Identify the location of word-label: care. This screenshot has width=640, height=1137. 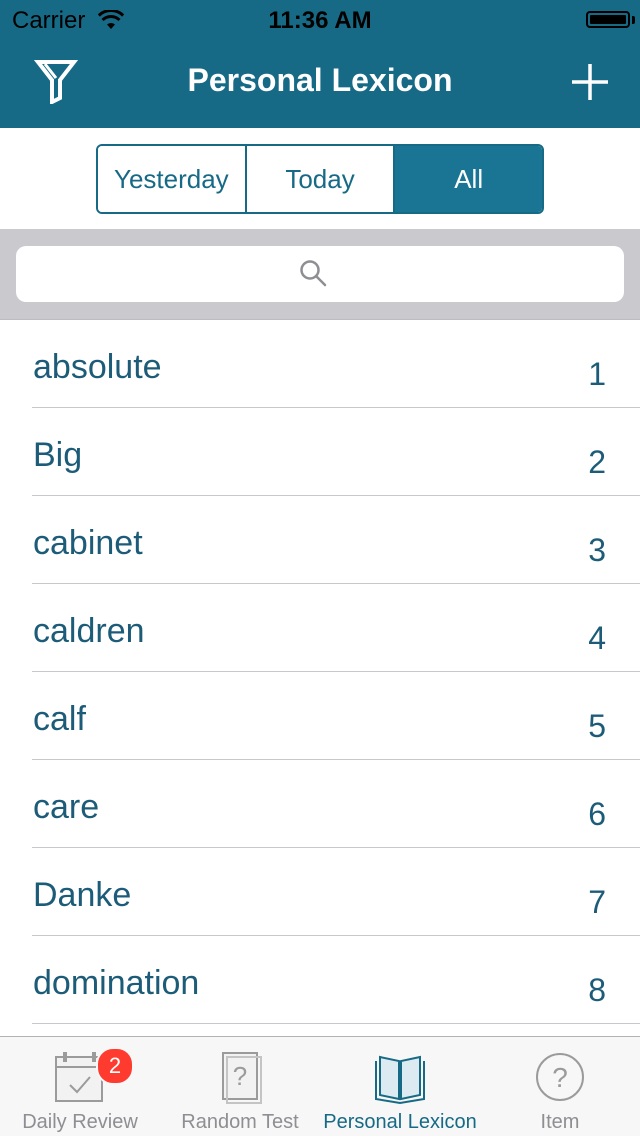
(66, 807).